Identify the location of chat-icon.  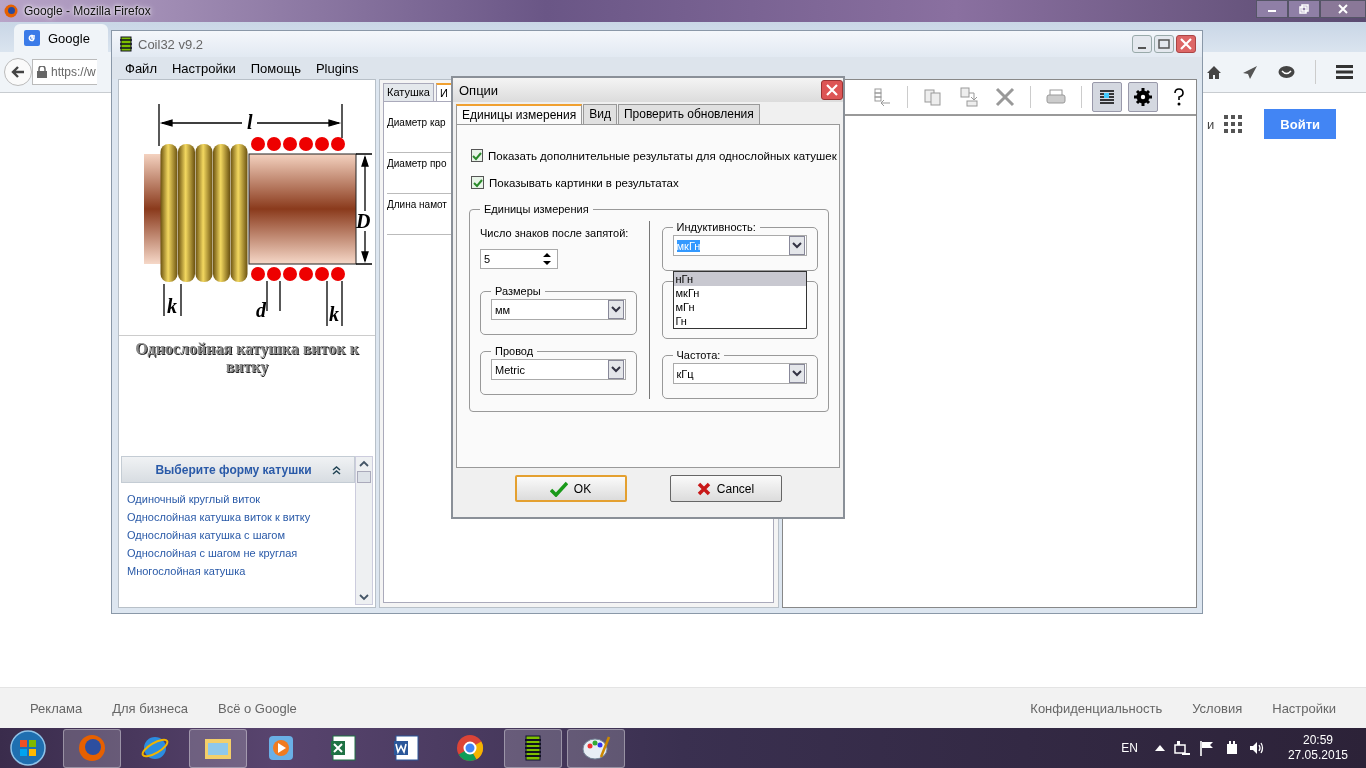
(1286, 72).